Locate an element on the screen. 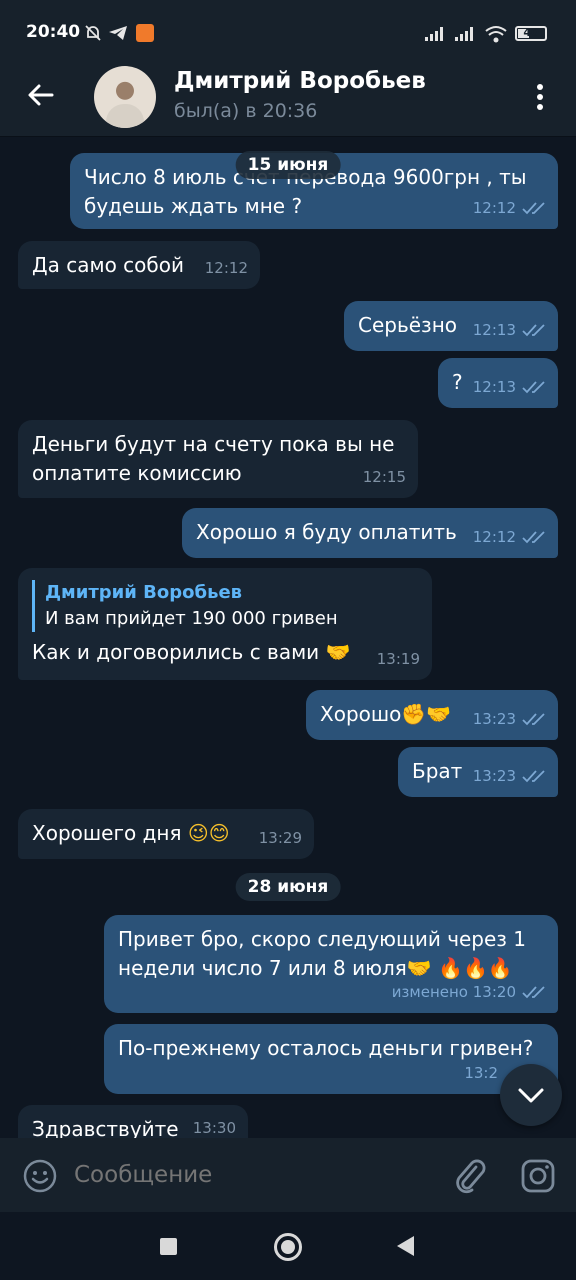  message-outgoing: По-прежнему осталось деньги гривен? 13:2 is located at coordinates (331, 1059).